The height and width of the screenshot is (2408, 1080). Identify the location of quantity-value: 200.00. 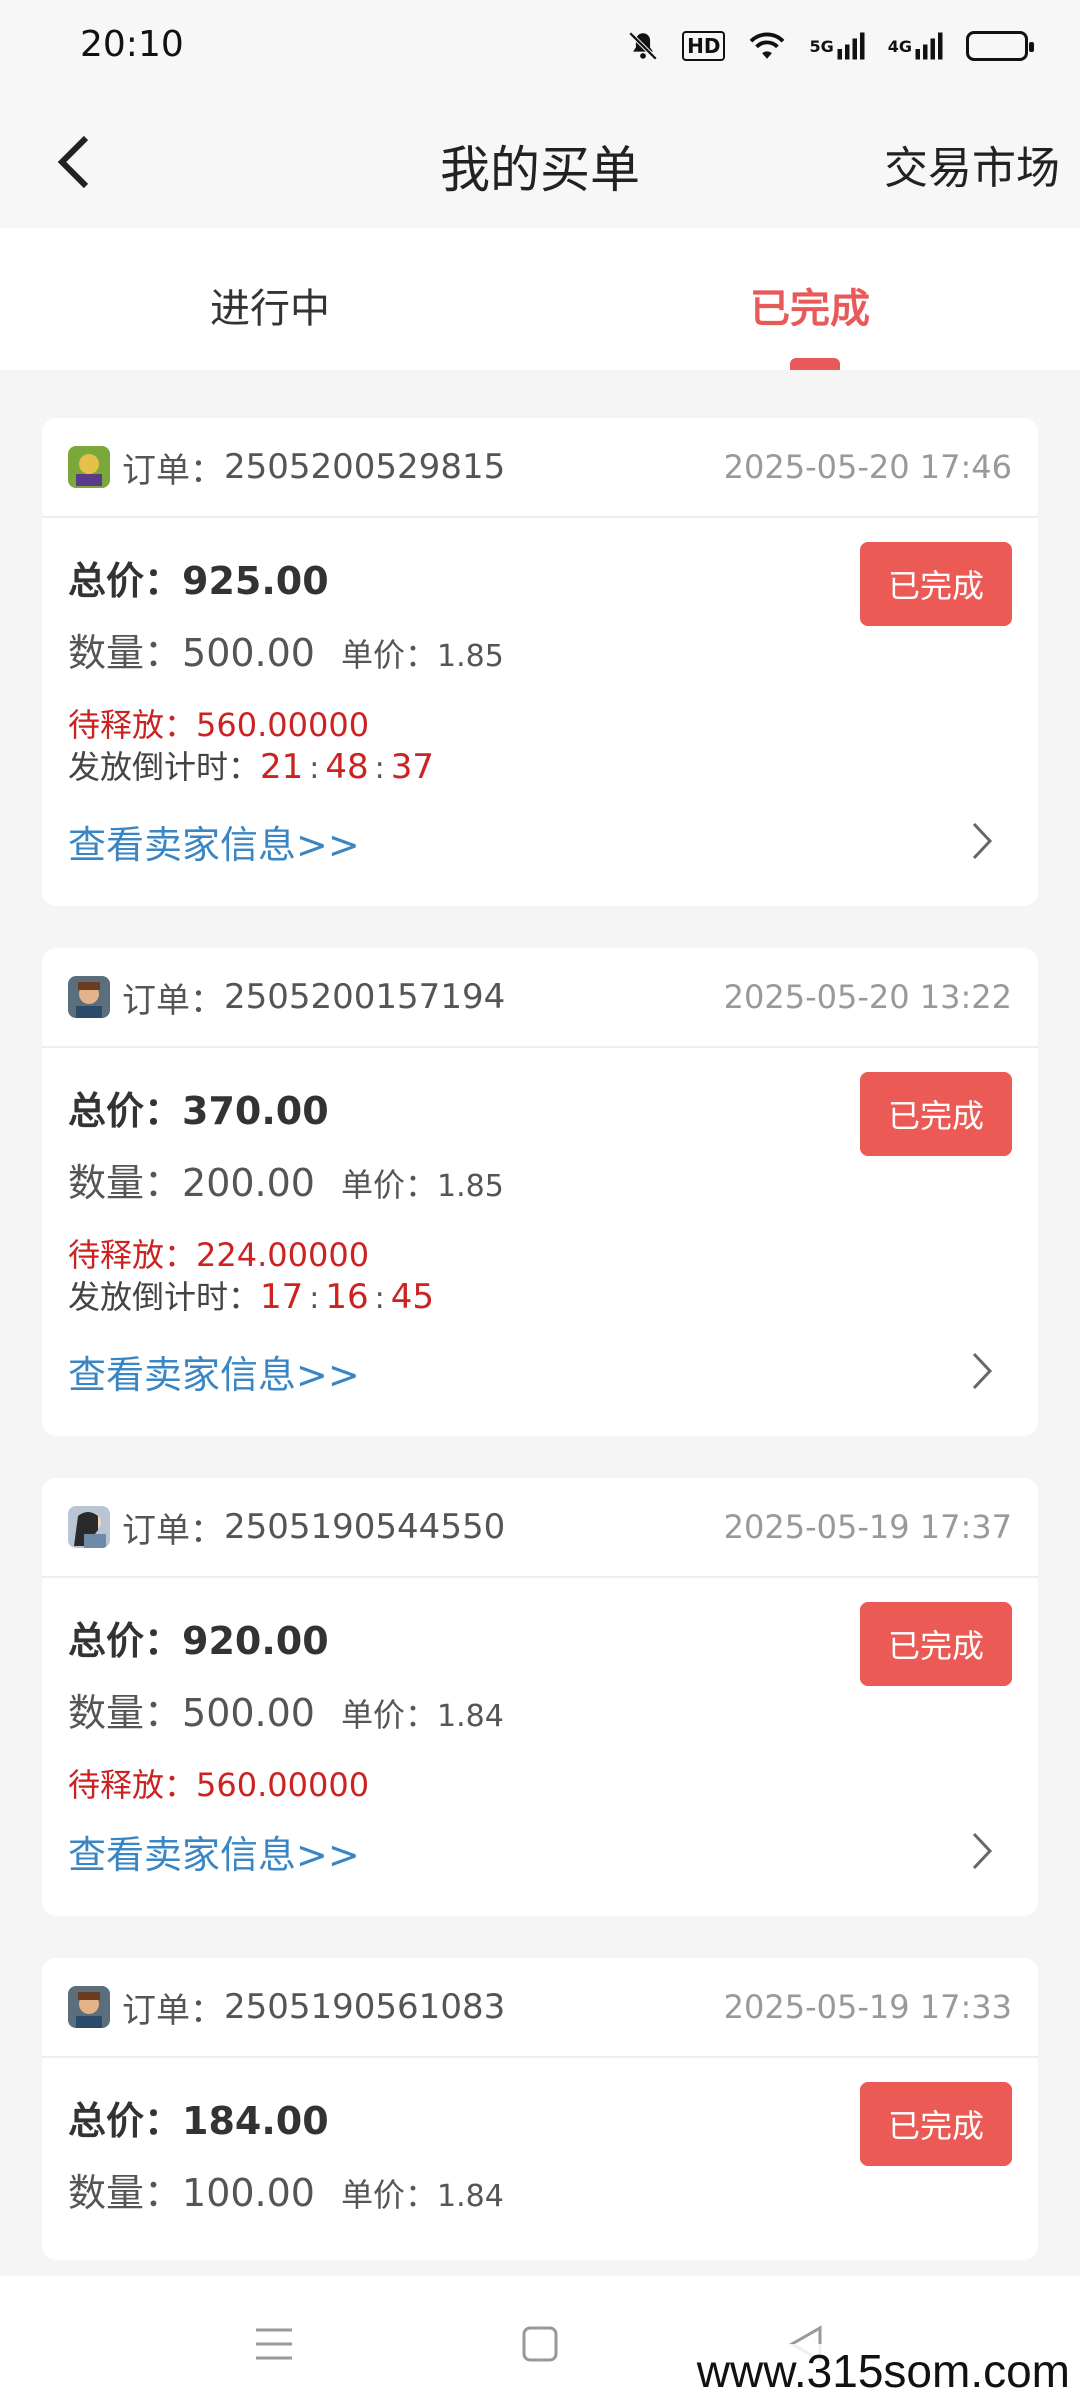
(248, 1183).